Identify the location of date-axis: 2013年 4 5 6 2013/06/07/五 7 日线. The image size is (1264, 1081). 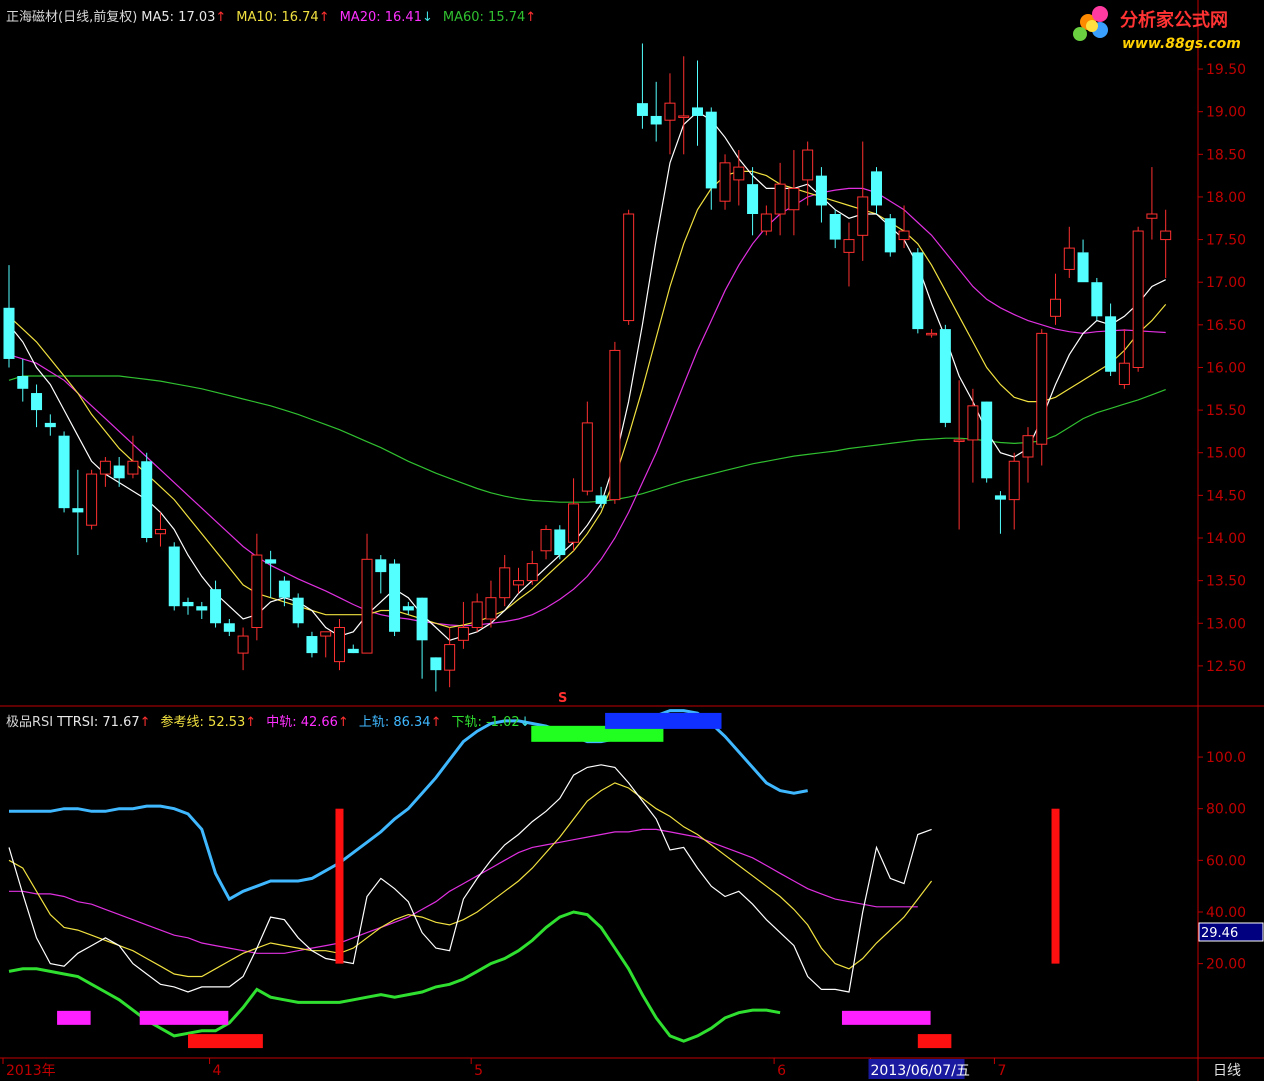
(621, 1068).